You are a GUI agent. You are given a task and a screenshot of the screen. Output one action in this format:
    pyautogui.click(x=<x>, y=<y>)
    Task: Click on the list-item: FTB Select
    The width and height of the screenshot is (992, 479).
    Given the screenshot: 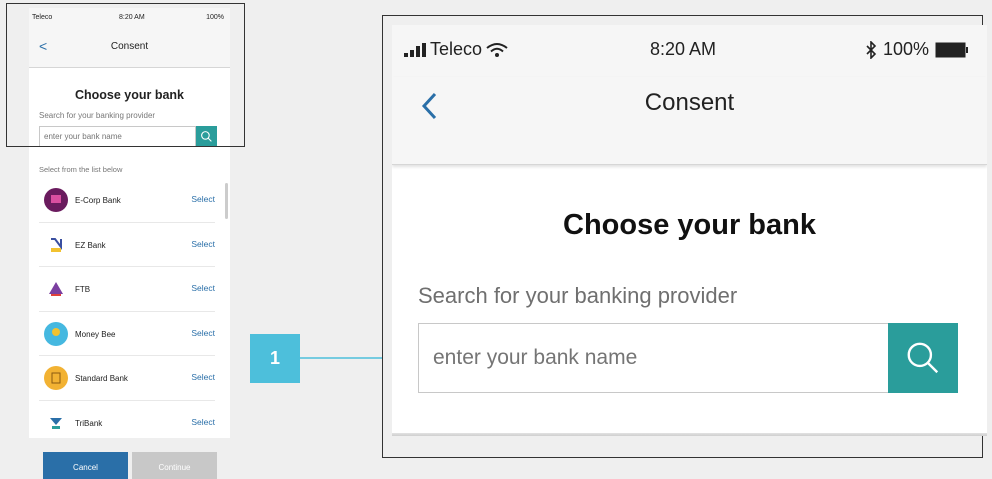 What is the action you would take?
    pyautogui.click(x=127, y=289)
    